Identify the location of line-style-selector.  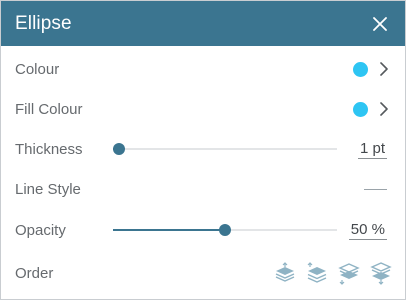
(375, 189).